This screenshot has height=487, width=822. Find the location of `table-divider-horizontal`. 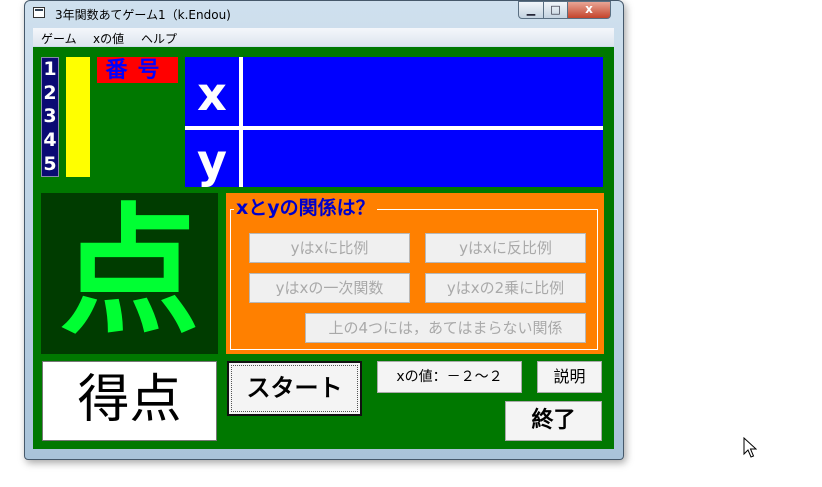

table-divider-horizontal is located at coordinates (394, 128).